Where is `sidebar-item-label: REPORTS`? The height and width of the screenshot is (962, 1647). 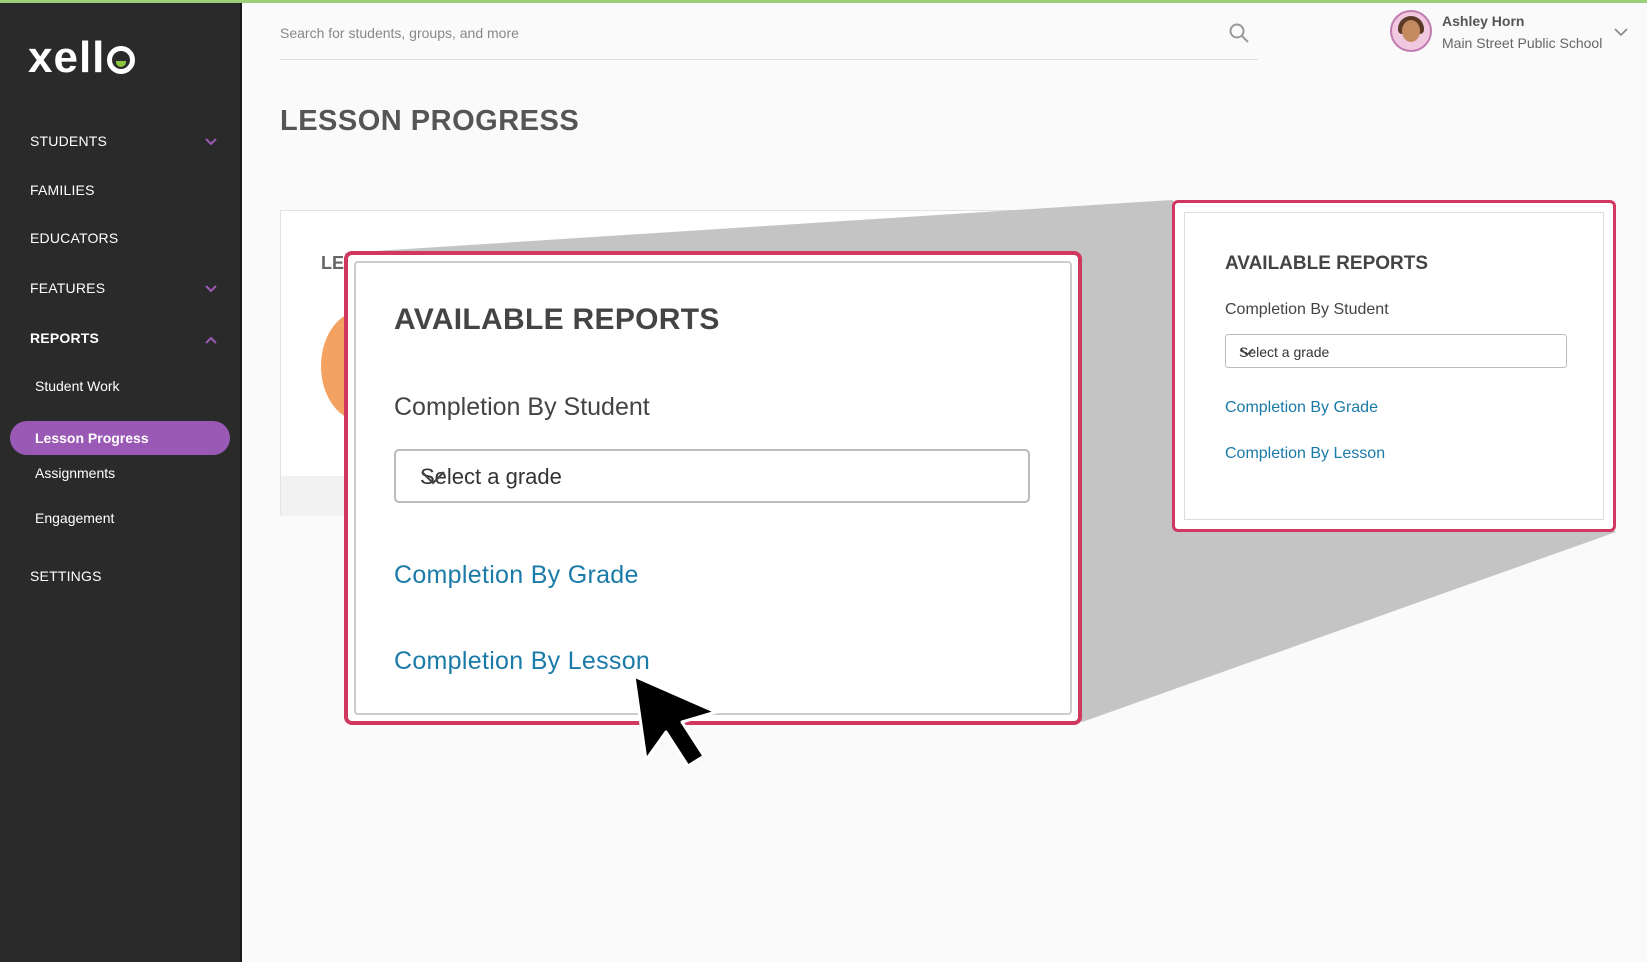
sidebar-item-label: REPORTS is located at coordinates (65, 338).